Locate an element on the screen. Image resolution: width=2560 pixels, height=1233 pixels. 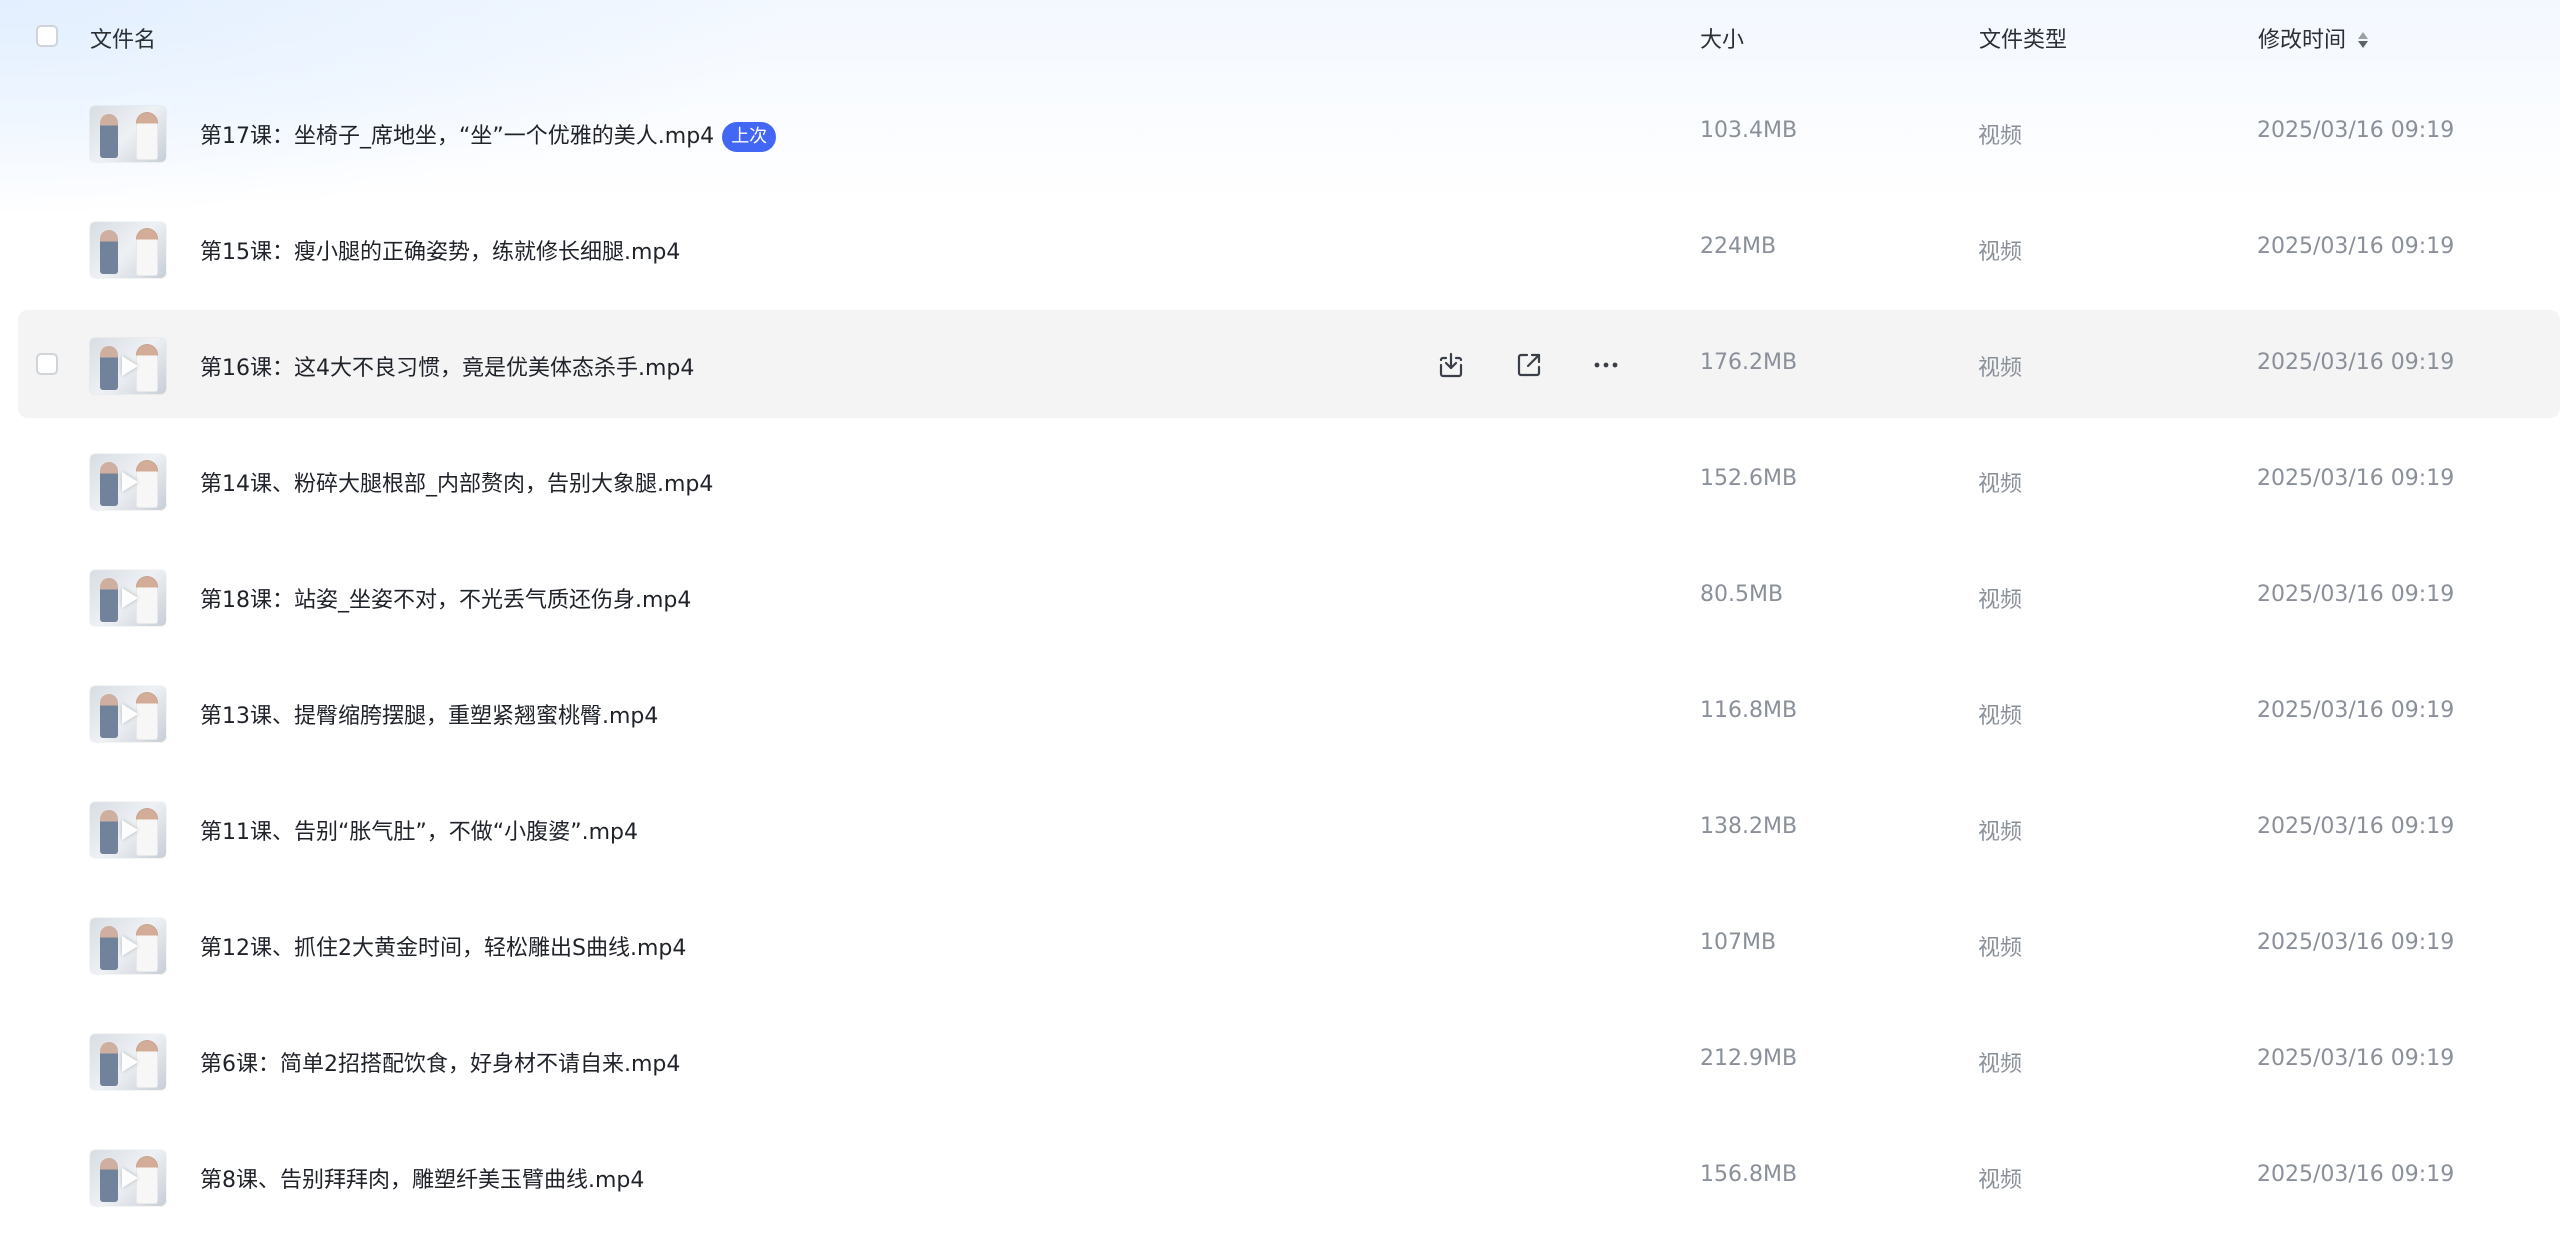
share-icon is located at coordinates (1529, 365).